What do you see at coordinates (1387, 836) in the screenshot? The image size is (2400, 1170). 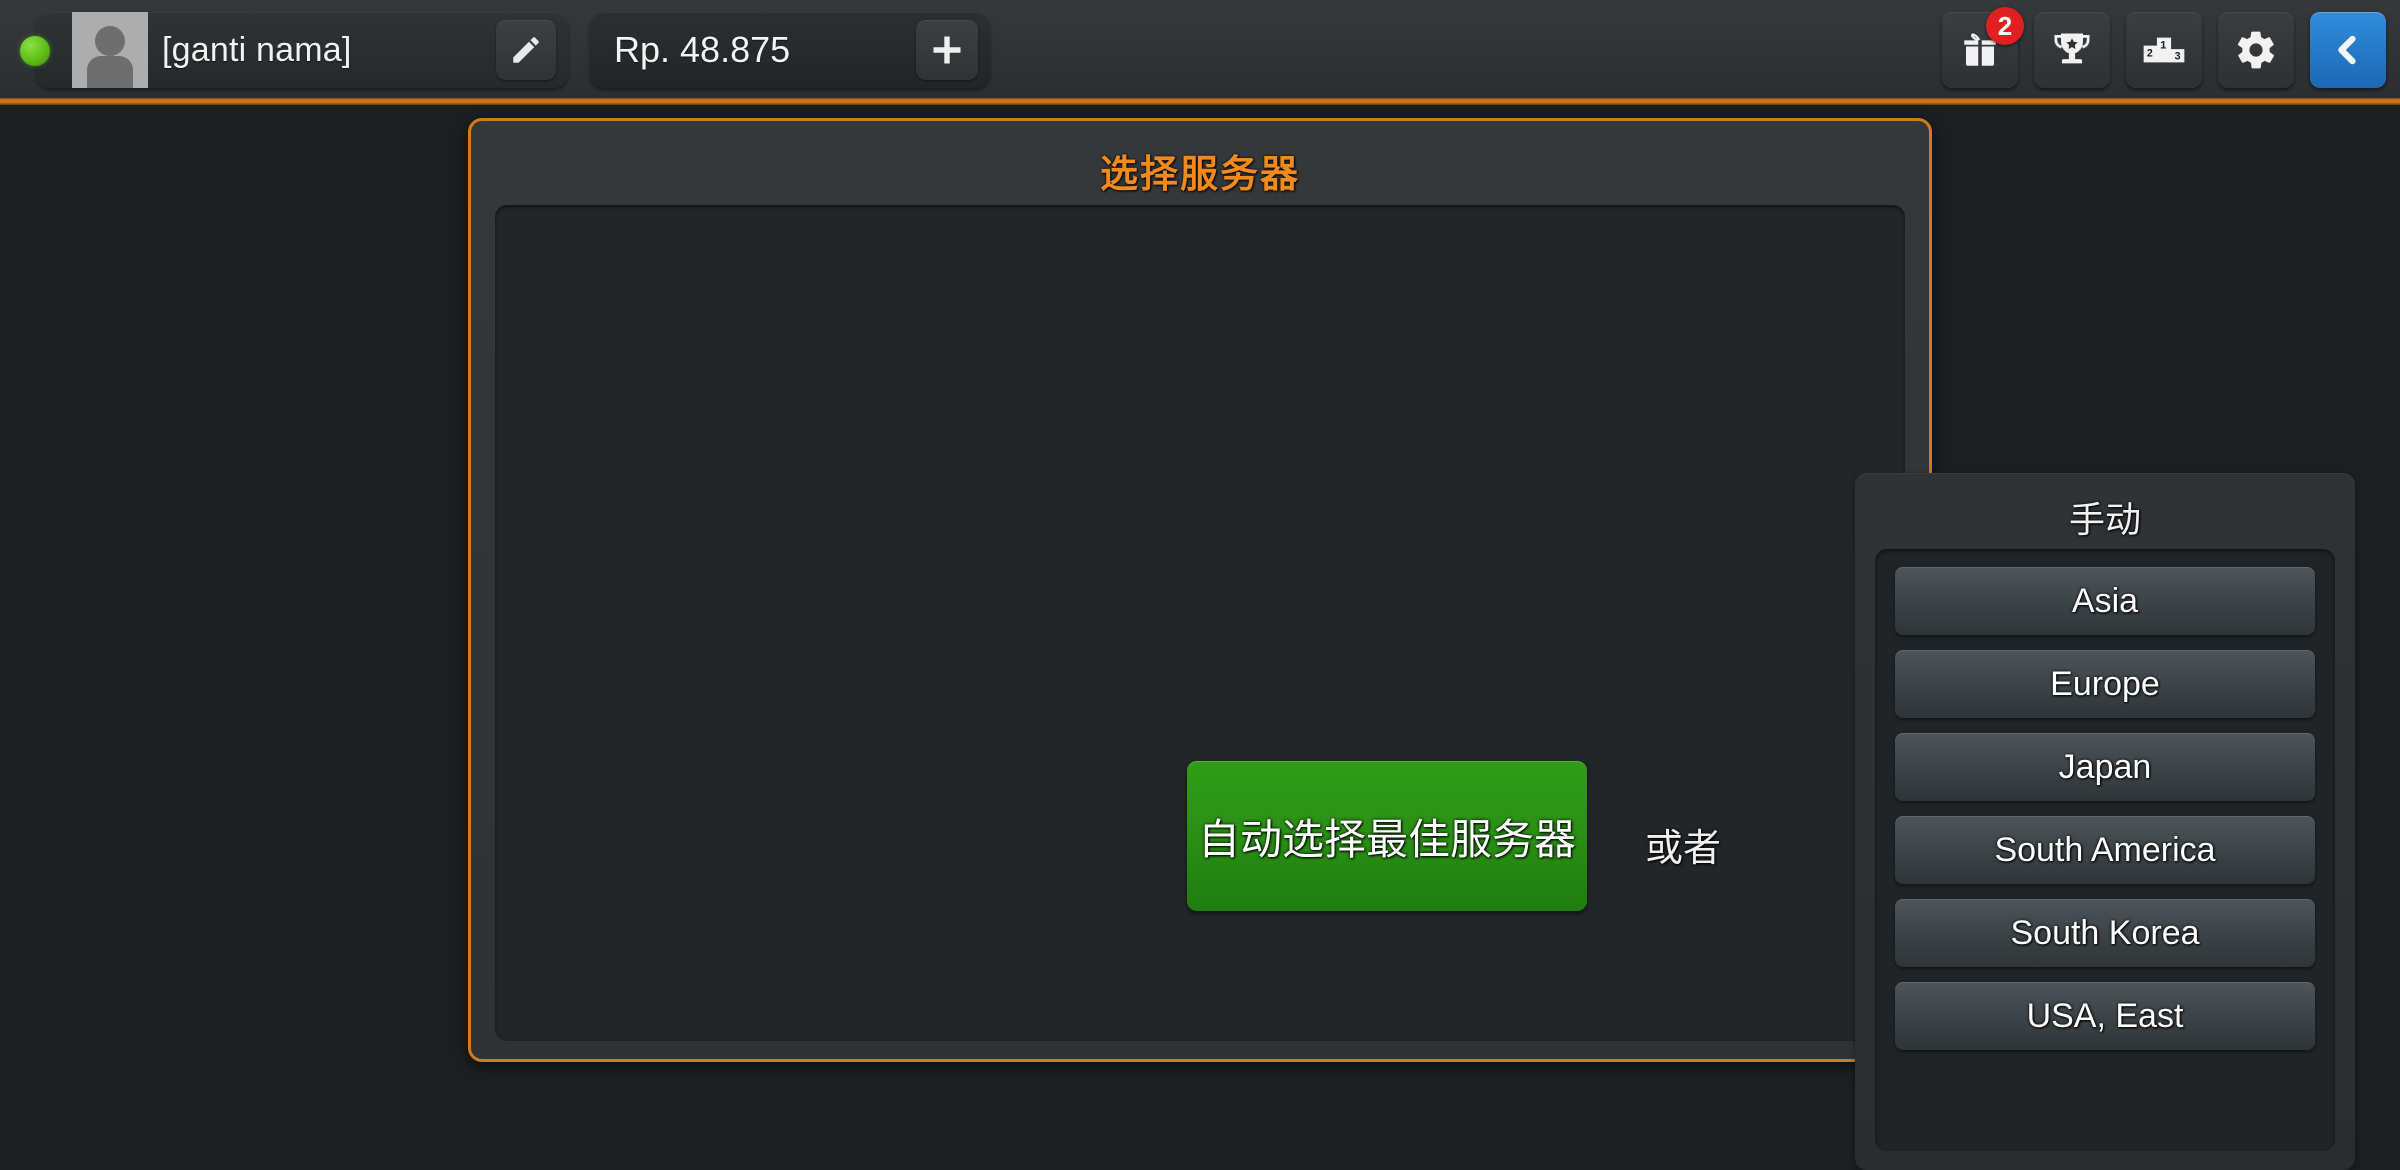 I see `auto-select-best-server-button: 自动选择最佳服务器` at bounding box center [1387, 836].